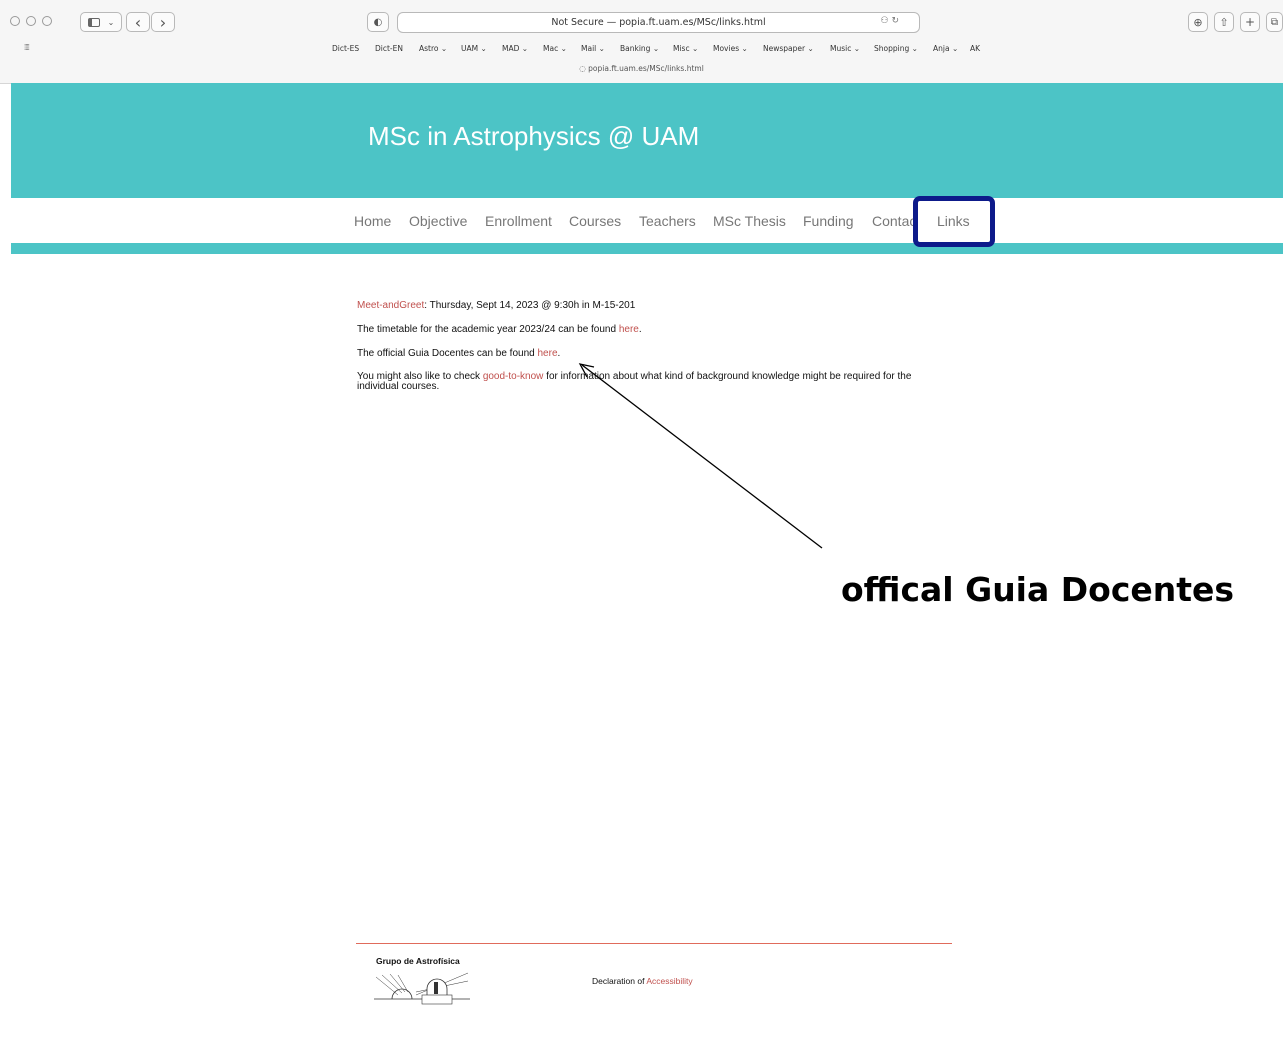 This screenshot has height=1039, width=1283. Describe the element at coordinates (669, 981) in the screenshot. I see `accessibility-link: Accessibility` at that location.